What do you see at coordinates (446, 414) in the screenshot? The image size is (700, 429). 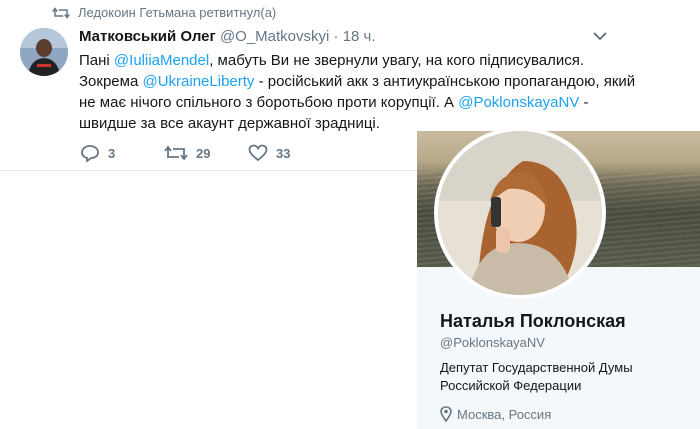 I see `location-pin-icon` at bounding box center [446, 414].